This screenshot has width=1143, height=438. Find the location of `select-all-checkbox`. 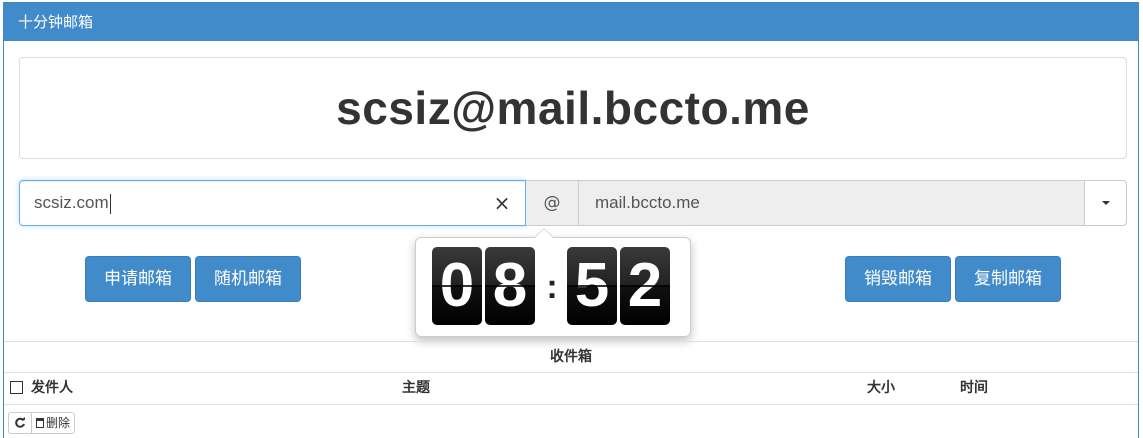

select-all-checkbox is located at coordinates (16, 387).